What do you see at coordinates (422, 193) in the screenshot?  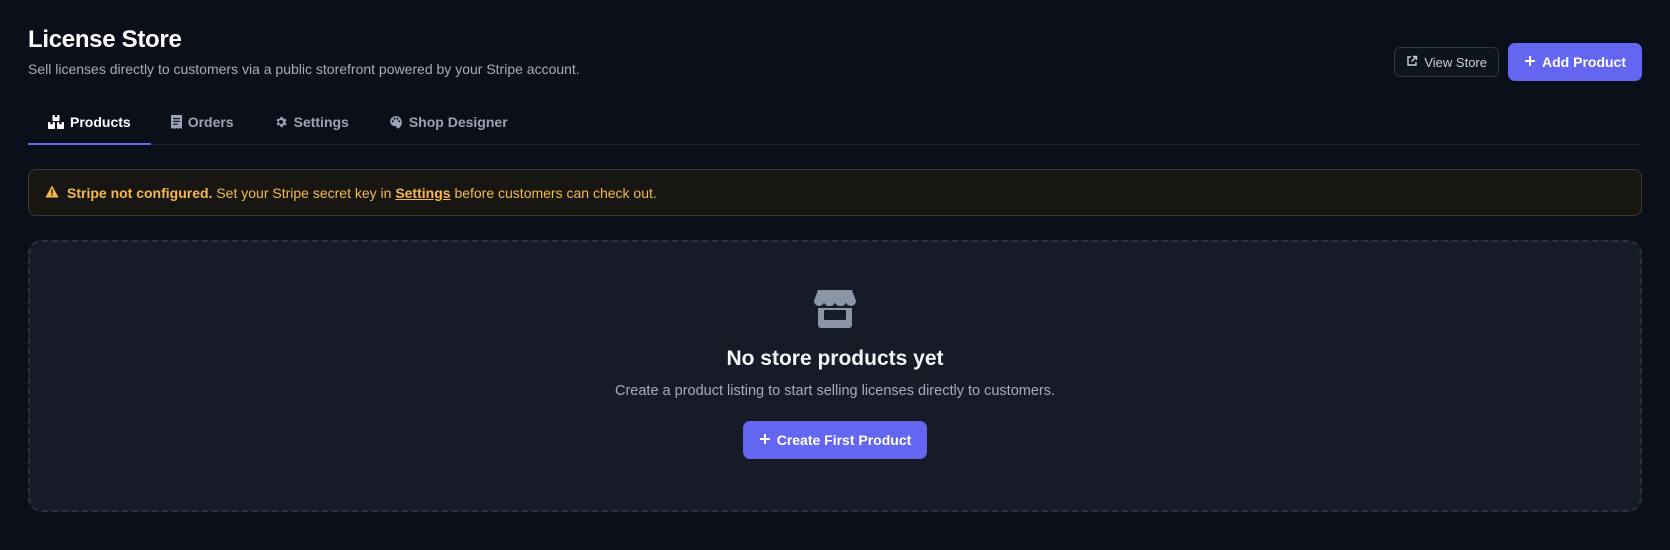 I see `settings-link: Settings` at bounding box center [422, 193].